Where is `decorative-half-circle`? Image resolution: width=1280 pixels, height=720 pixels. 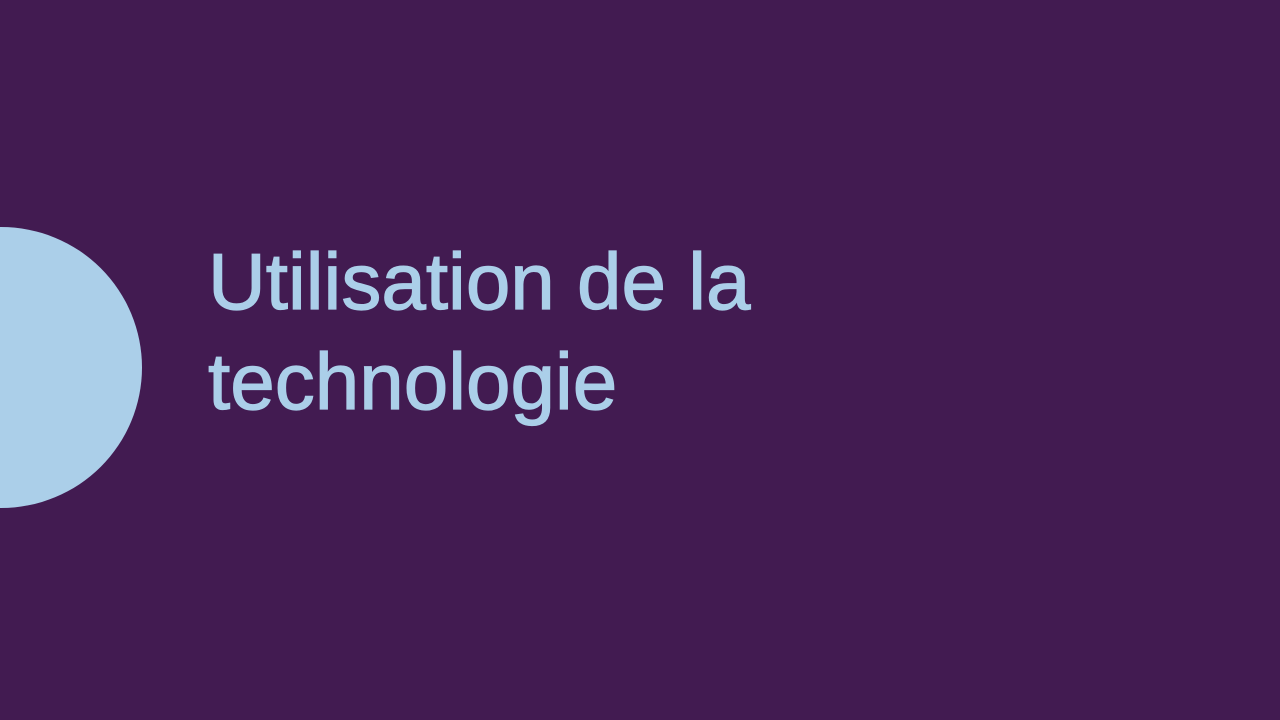
decorative-half-circle is located at coordinates (71, 367).